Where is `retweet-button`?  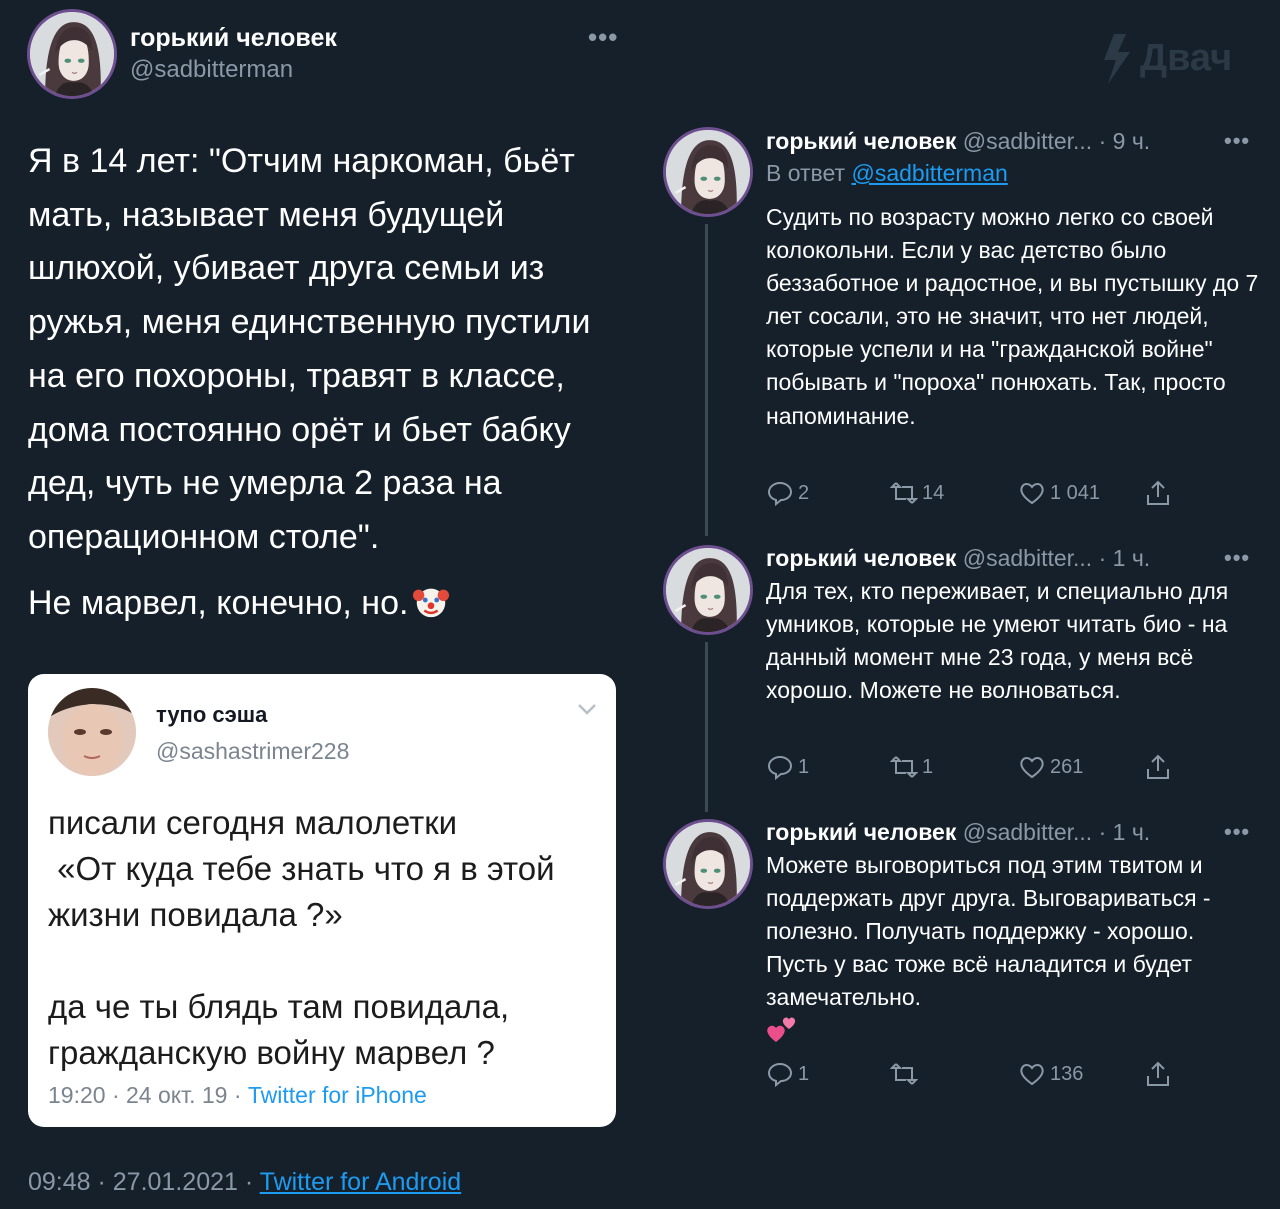 retweet-button is located at coordinates (906, 1074).